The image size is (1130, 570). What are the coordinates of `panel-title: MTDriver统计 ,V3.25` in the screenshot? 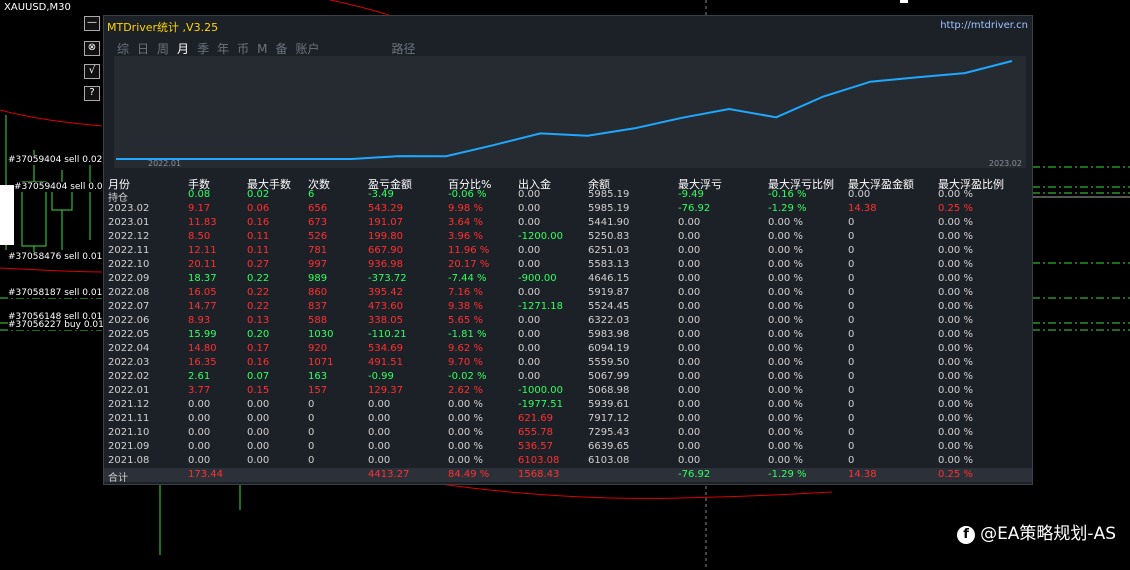 It's located at (163, 27).